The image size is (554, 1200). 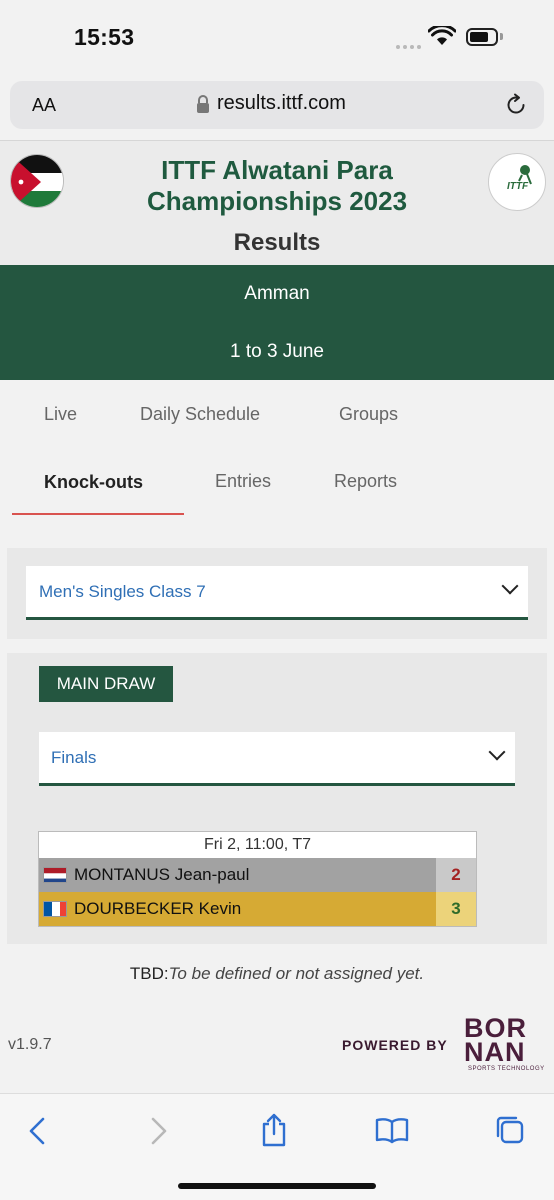 What do you see at coordinates (38, 1133) in the screenshot?
I see `back-icon` at bounding box center [38, 1133].